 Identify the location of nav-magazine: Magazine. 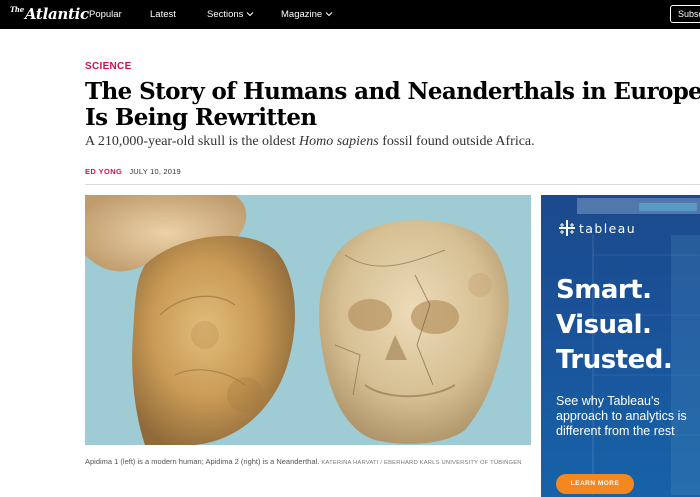
(307, 14).